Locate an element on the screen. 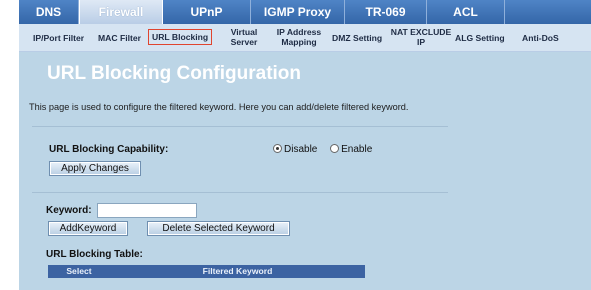 The height and width of the screenshot is (290, 591). column-filtered-keyword: Filtered Keyword is located at coordinates (237, 271).